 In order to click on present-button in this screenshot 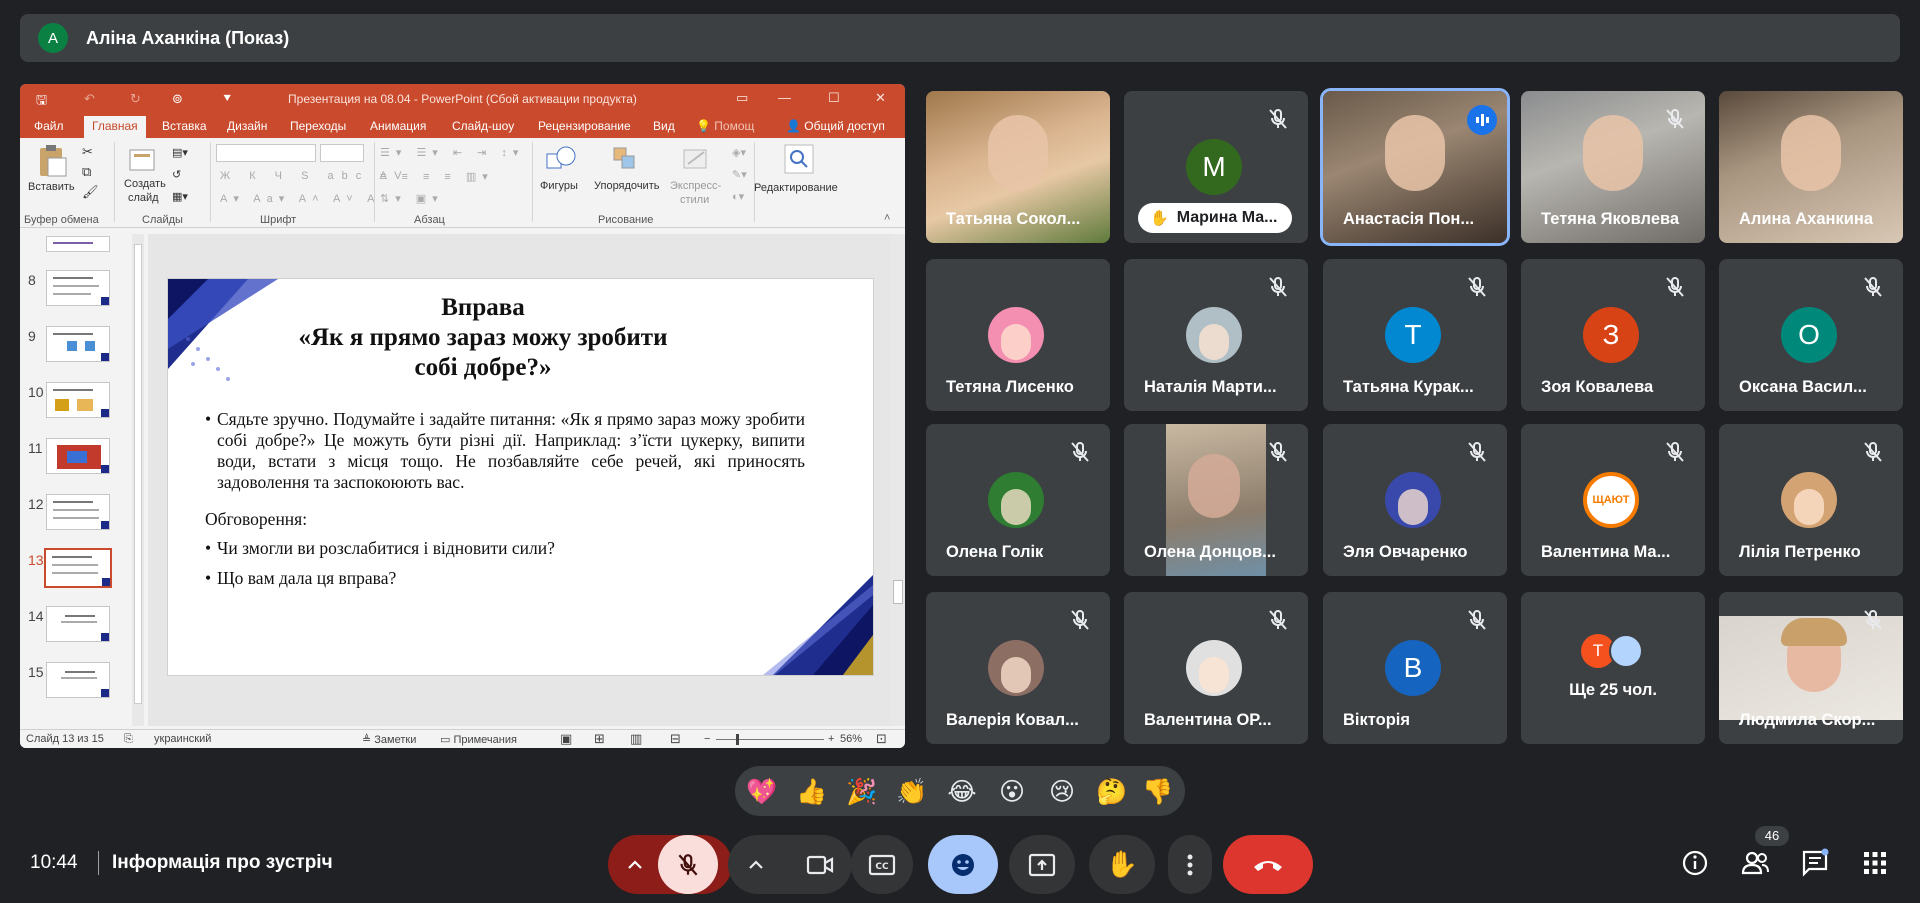, I will do `click(1042, 864)`.